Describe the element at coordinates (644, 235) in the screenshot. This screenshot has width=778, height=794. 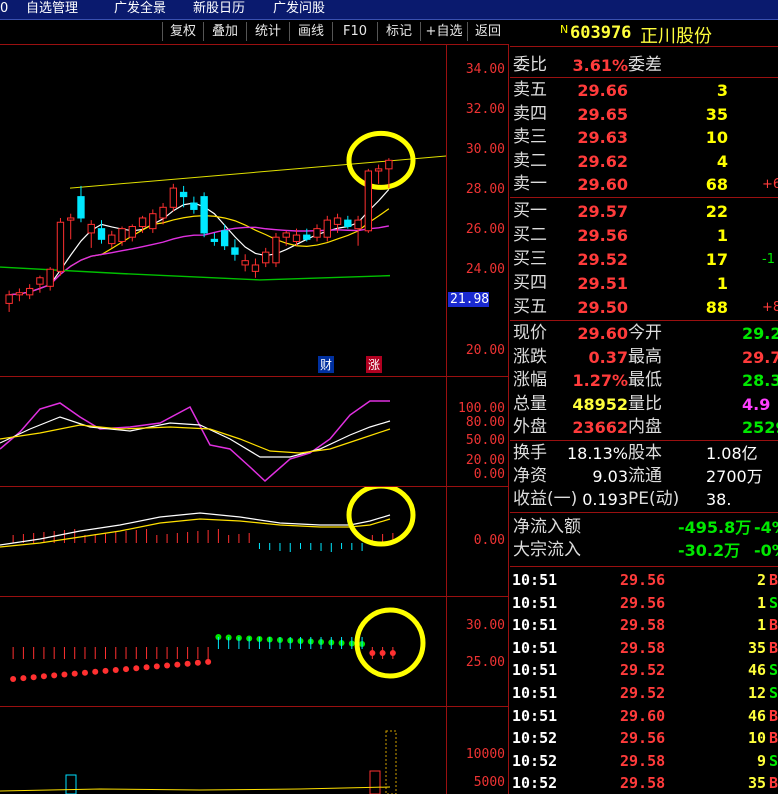
I see `bid-row: 买二 29.56 1` at that location.